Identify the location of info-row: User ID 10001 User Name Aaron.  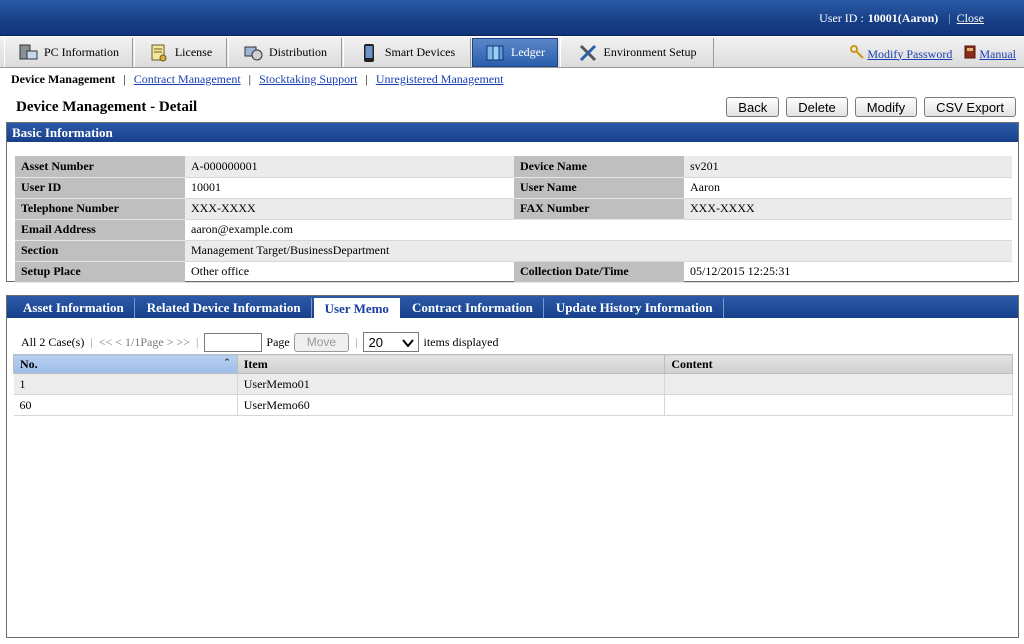
(513, 188).